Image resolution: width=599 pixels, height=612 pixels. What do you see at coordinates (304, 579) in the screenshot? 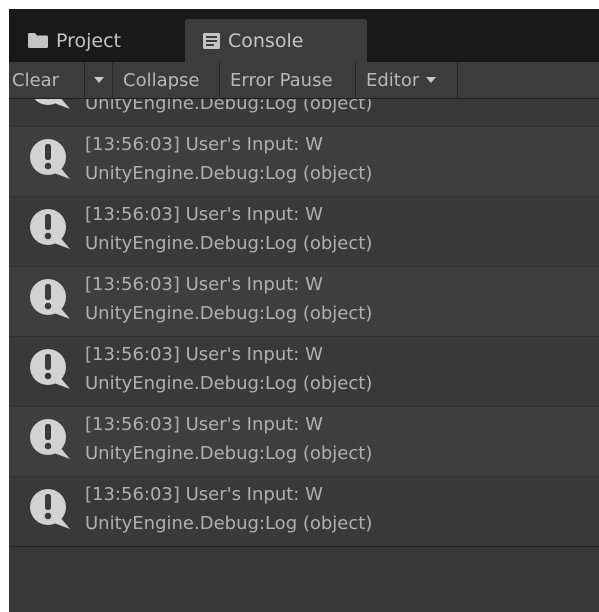
I see `console-empty-area` at bounding box center [304, 579].